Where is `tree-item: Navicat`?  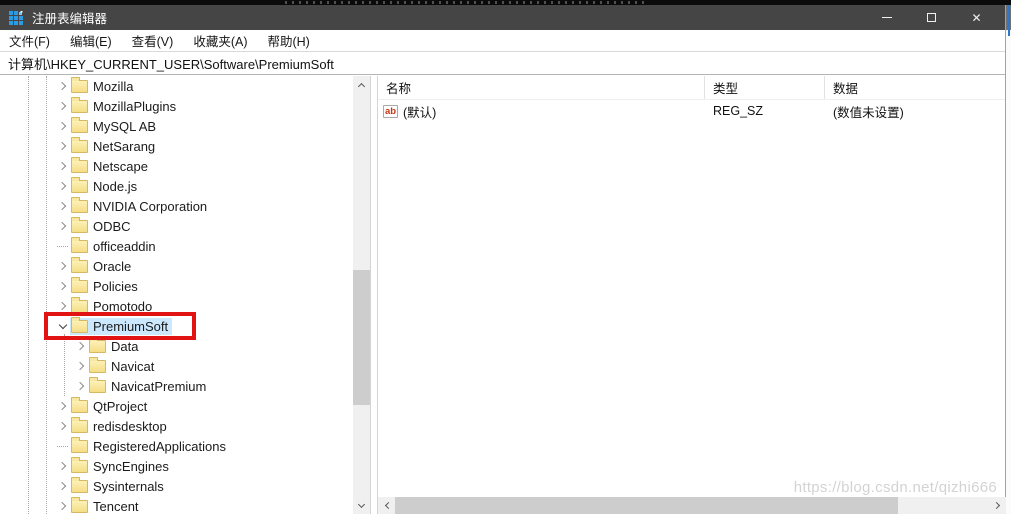 tree-item: Navicat is located at coordinates (176, 366).